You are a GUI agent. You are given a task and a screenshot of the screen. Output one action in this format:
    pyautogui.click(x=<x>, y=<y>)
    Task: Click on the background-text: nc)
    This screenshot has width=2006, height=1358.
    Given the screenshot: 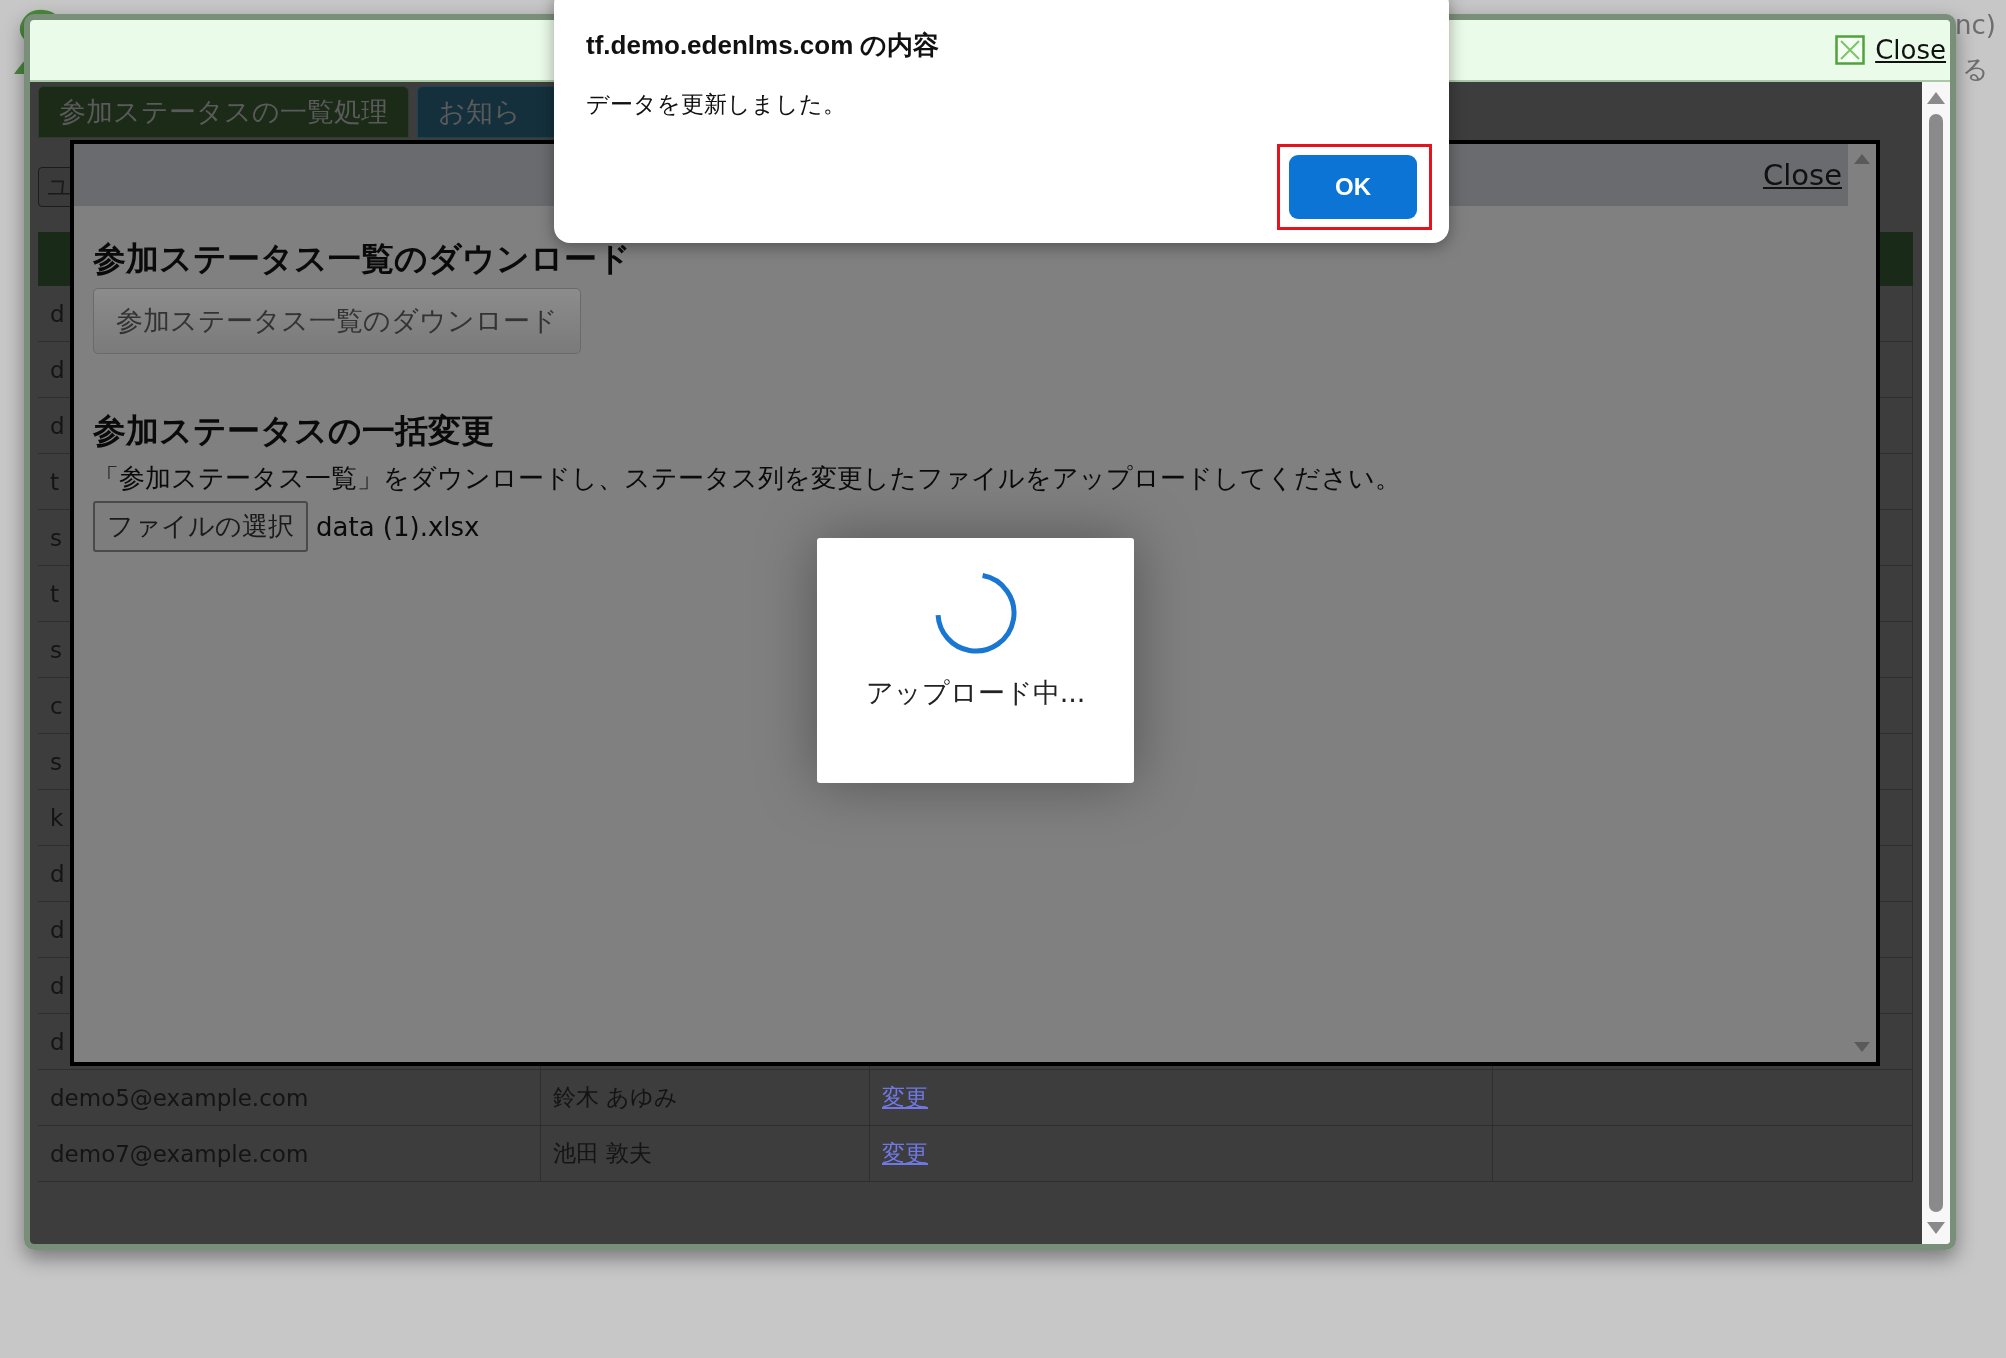 What is the action you would take?
    pyautogui.click(x=1975, y=25)
    